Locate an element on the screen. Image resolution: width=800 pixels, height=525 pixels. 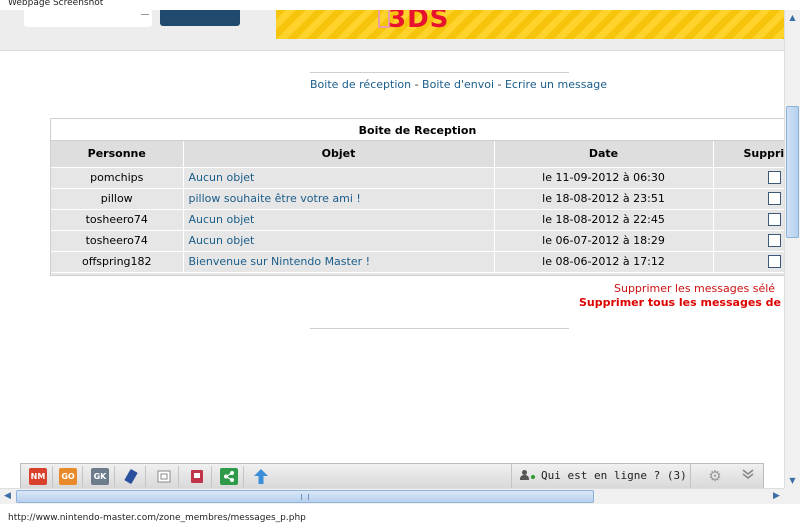
scrollbar-corner is located at coordinates (792, 496).